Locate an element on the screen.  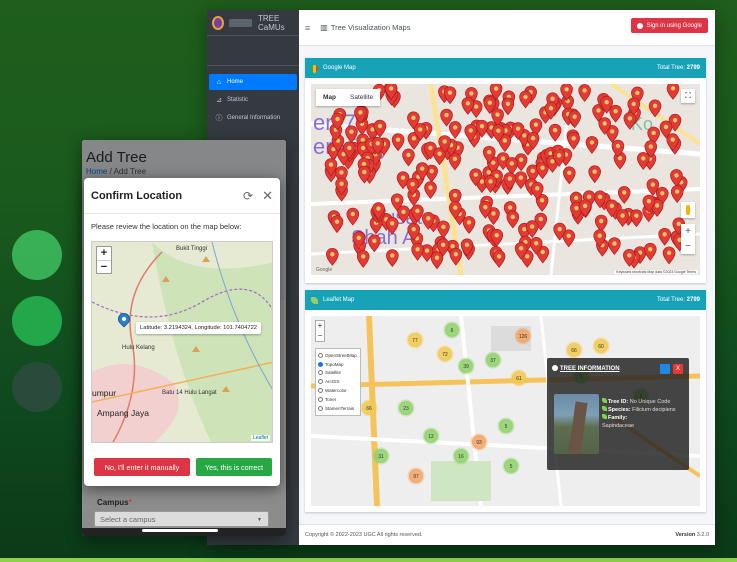
street-view-pegman-icon is located at coordinates (688, 210).